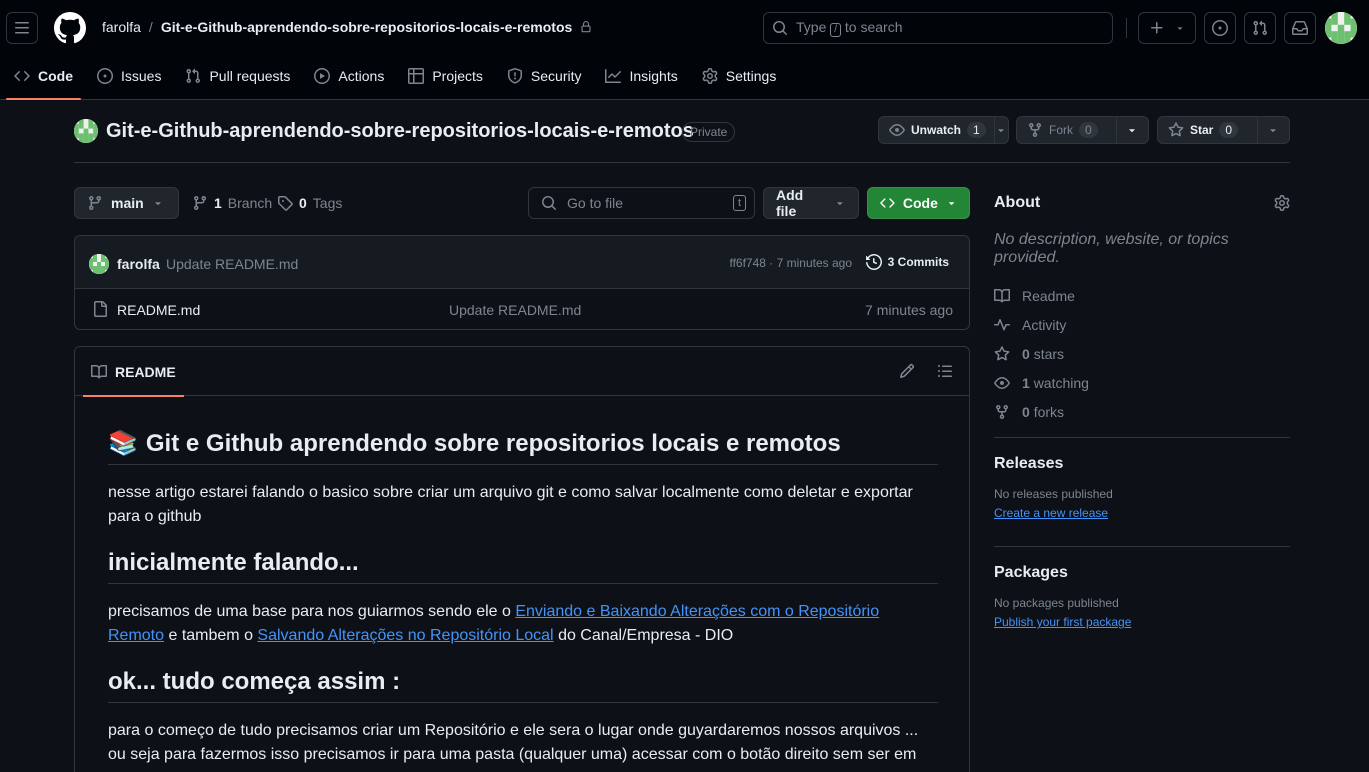 This screenshot has width=1369, height=772. I want to click on tab-actions: Actions, so click(349, 76).